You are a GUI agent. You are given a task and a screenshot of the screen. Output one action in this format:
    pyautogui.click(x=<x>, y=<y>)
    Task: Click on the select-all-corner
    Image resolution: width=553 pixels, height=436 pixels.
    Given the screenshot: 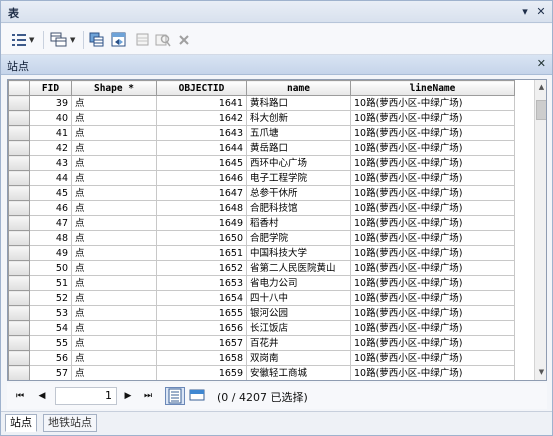 What is the action you would take?
    pyautogui.click(x=19, y=88)
    